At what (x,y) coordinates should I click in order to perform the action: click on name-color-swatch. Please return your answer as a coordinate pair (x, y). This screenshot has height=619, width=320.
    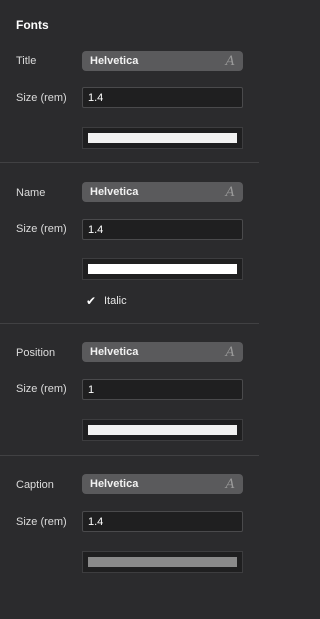
    Looking at the image, I should click on (162, 269).